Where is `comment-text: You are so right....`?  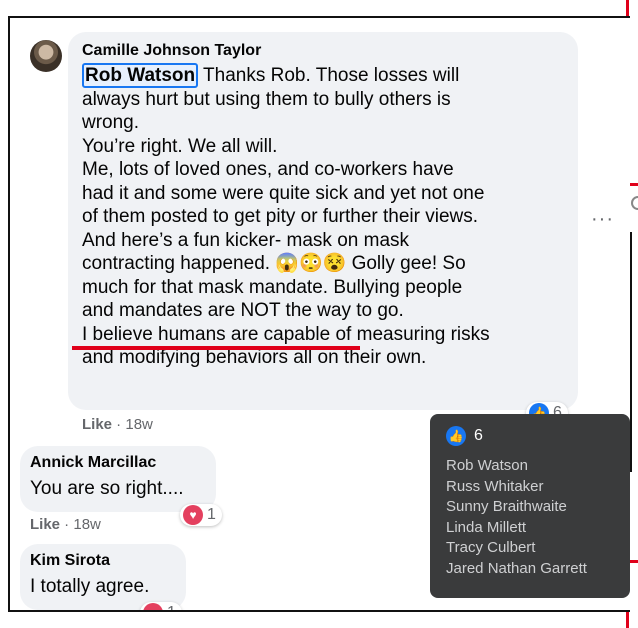 comment-text: You are so right.... is located at coordinates (107, 488).